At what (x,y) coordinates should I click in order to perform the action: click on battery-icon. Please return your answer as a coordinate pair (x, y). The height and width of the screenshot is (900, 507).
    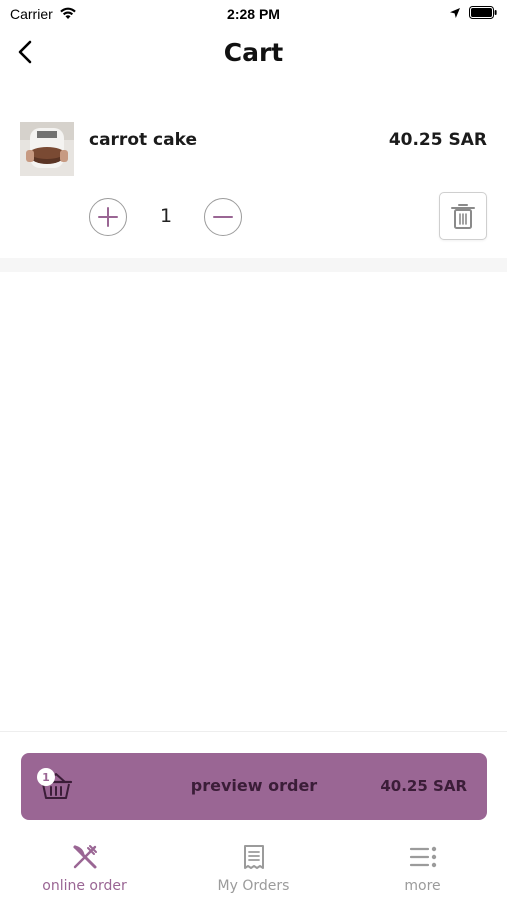
    Looking at the image, I should click on (483, 14).